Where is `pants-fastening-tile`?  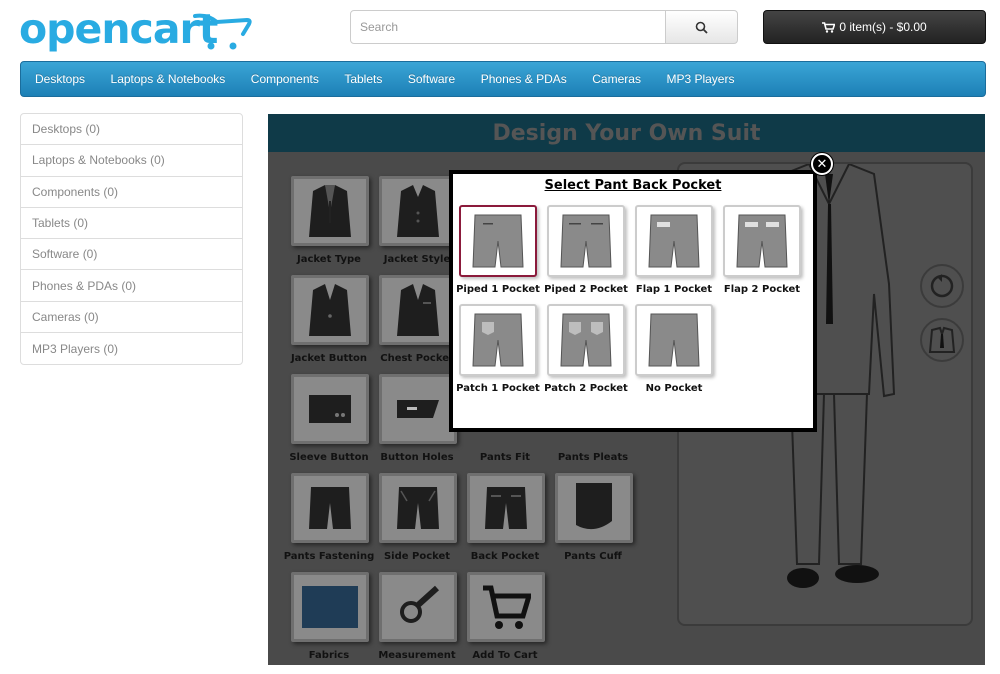
pants-fastening-tile is located at coordinates (330, 508).